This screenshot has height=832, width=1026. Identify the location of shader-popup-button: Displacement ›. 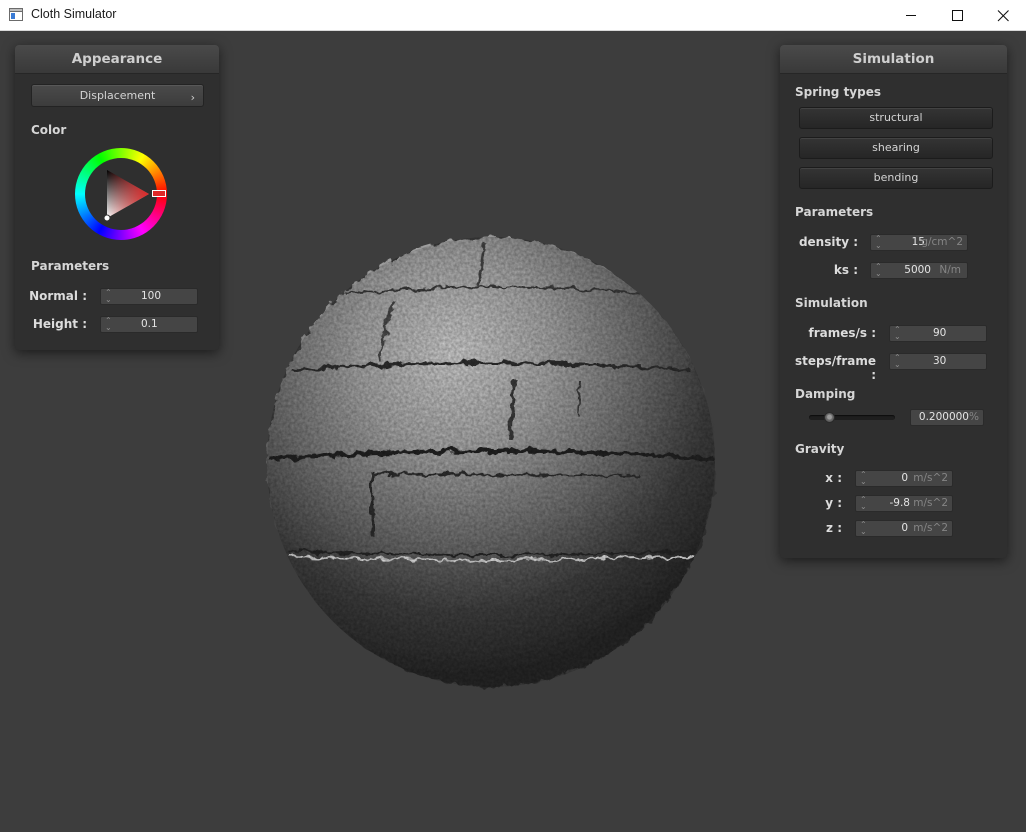
(117, 95).